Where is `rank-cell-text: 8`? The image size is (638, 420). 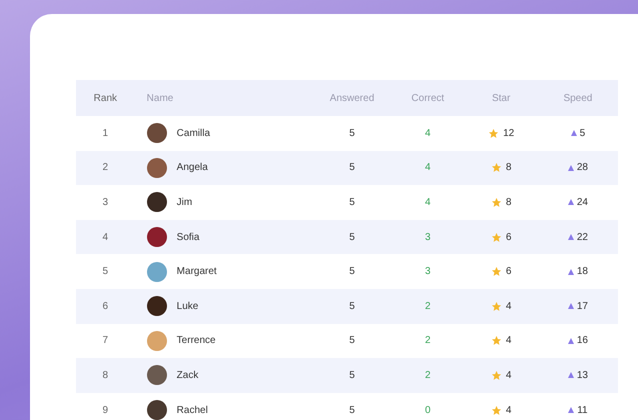
rank-cell-text: 8 is located at coordinates (106, 375).